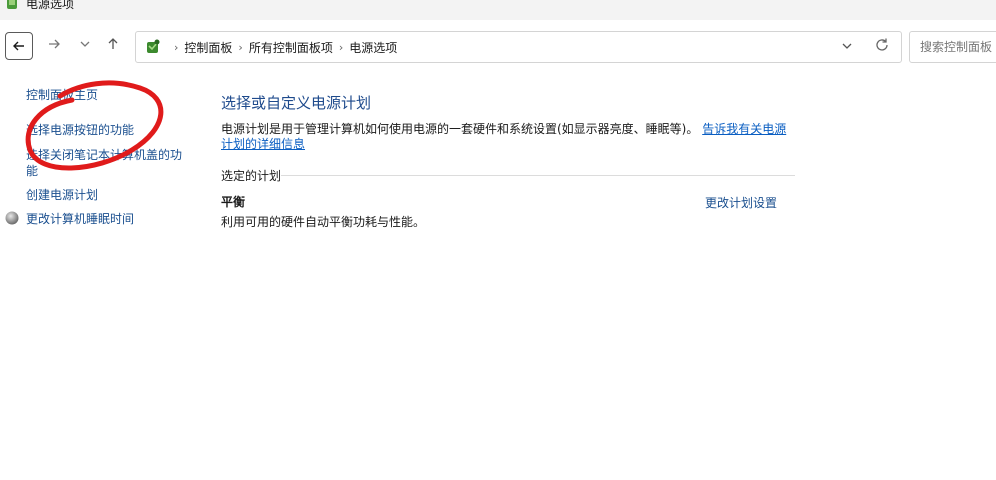  I want to click on sidebar-item-lid-close: 选择关闭笔记本计算机盖的功能, so click(109, 163).